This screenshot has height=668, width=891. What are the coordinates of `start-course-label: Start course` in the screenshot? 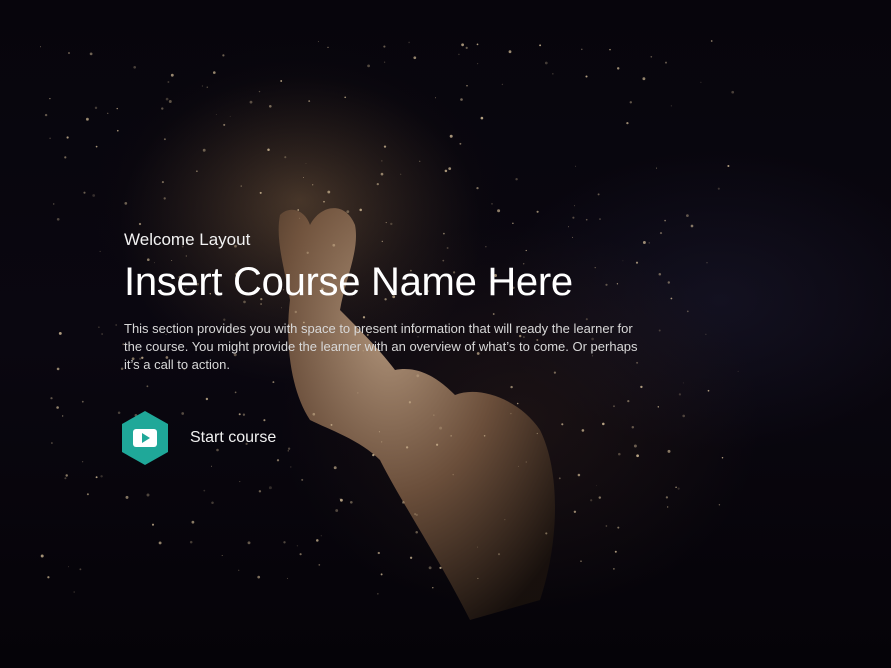 It's located at (233, 438).